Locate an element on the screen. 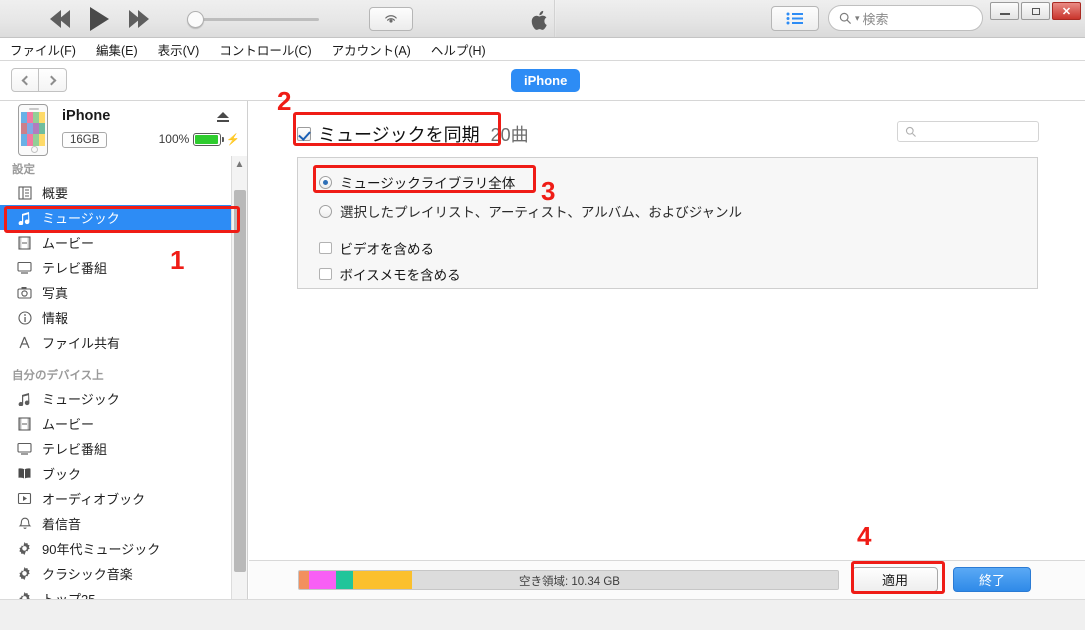 This screenshot has width=1085, height=630. camera-icon is located at coordinates (24, 292).